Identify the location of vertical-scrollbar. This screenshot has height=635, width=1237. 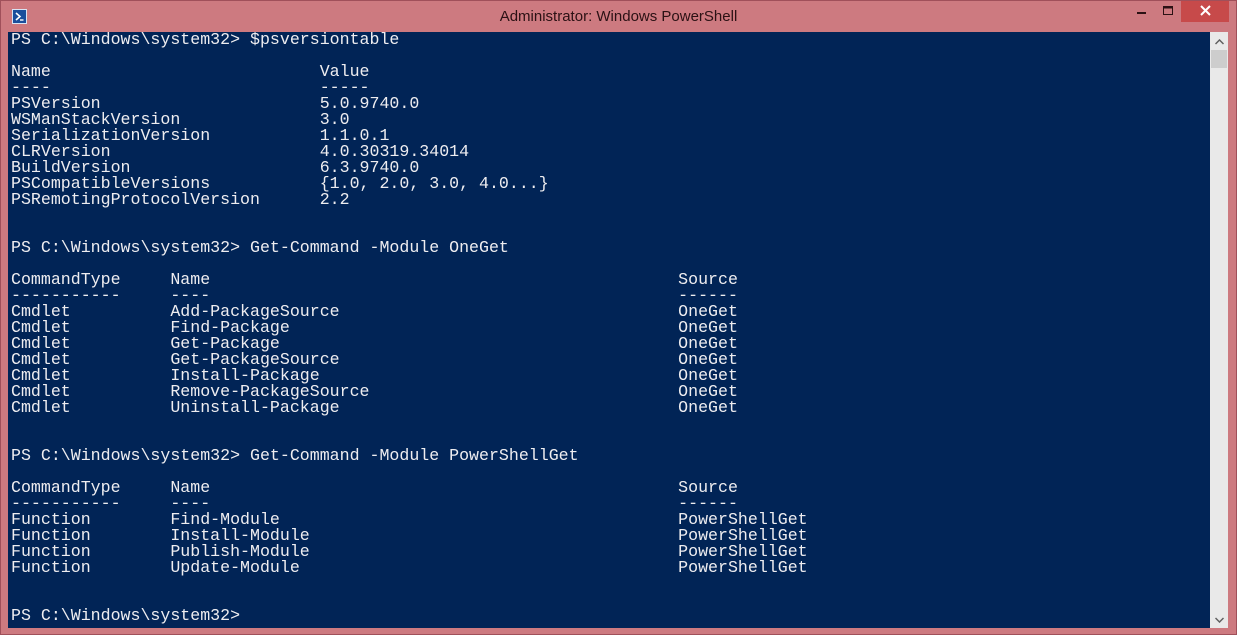
(1219, 330).